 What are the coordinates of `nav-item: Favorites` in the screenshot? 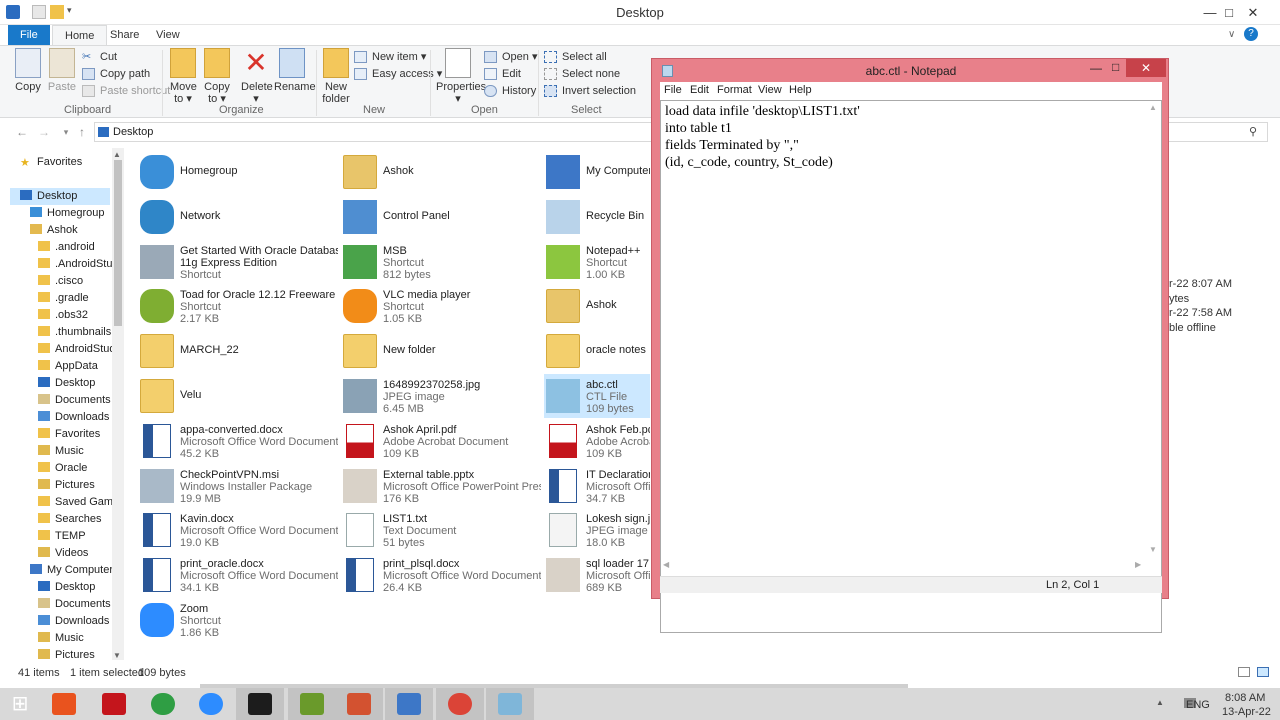 It's located at (75, 434).